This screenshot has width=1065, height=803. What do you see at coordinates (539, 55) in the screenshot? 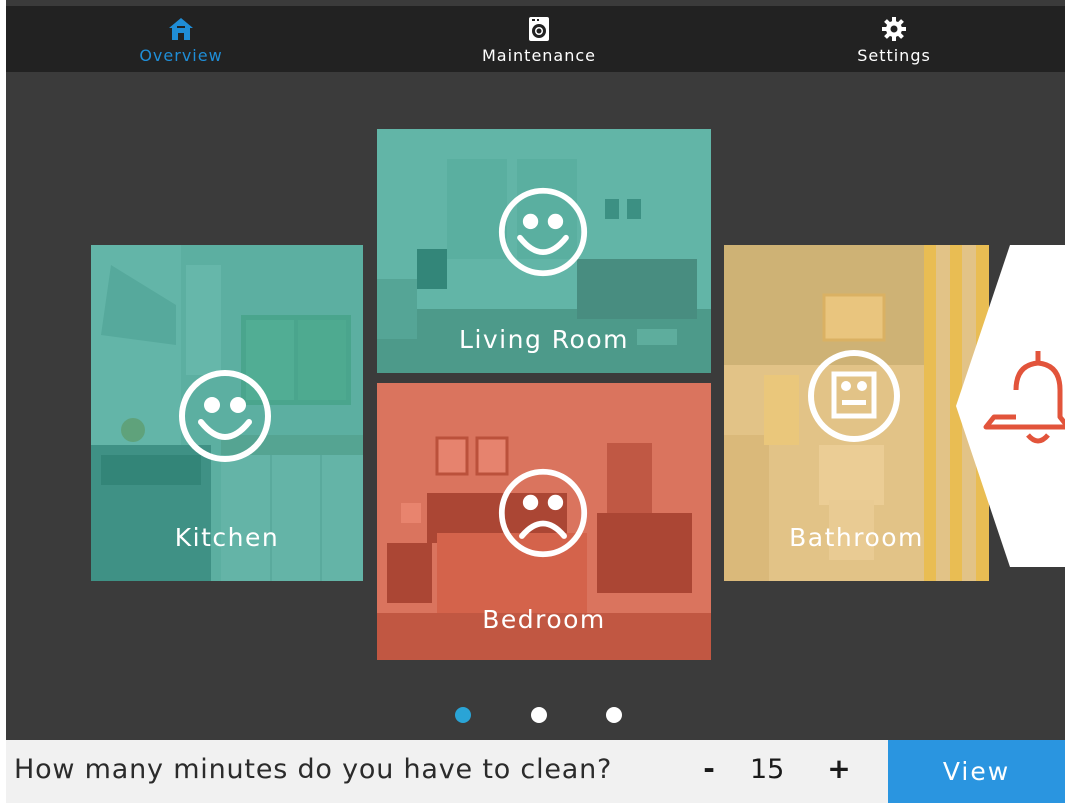
I see `tab-maintenance-label: Maintenance` at bounding box center [539, 55].